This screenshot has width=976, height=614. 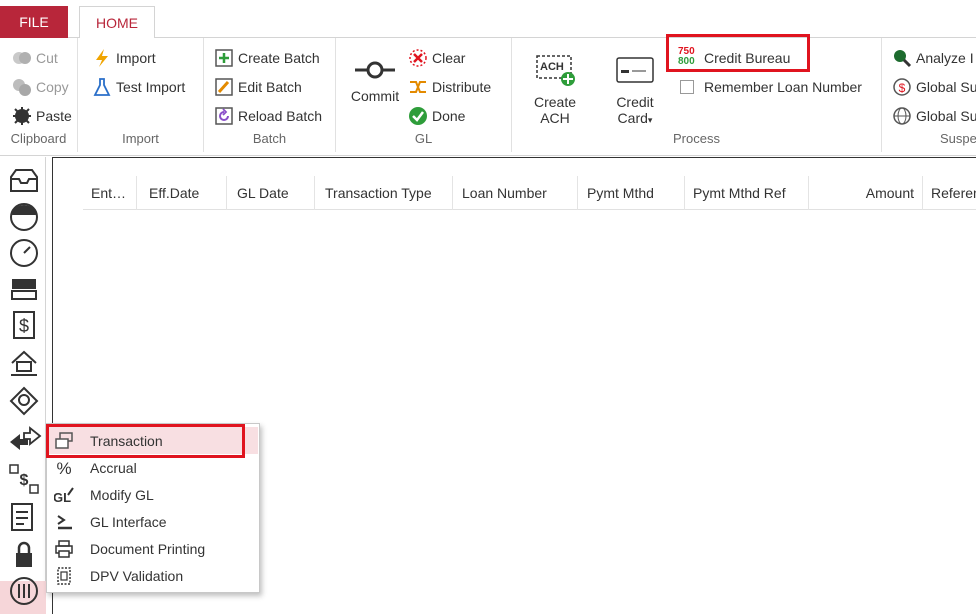 What do you see at coordinates (279, 58) in the screenshot?
I see `create-batch-label: Create Batch` at bounding box center [279, 58].